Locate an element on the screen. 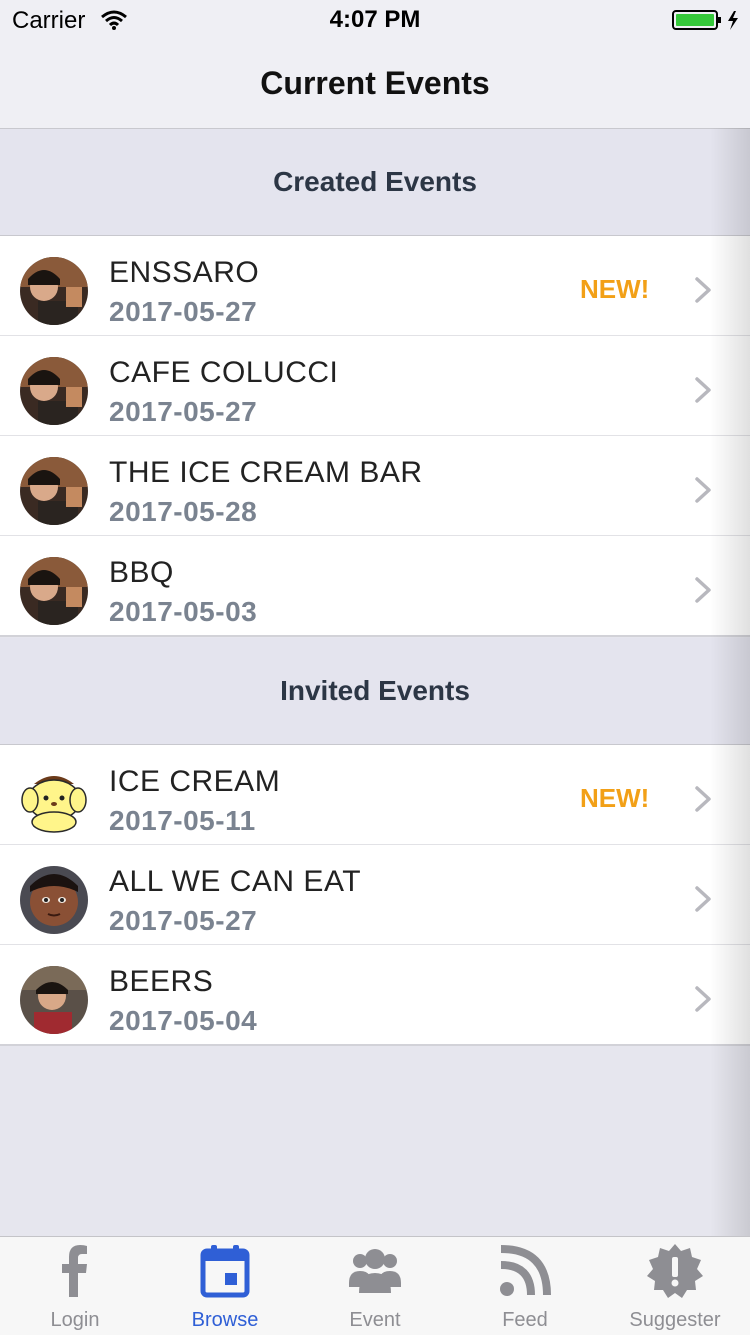 The image size is (750, 1335). section-header-created: Created Events is located at coordinates (375, 182).